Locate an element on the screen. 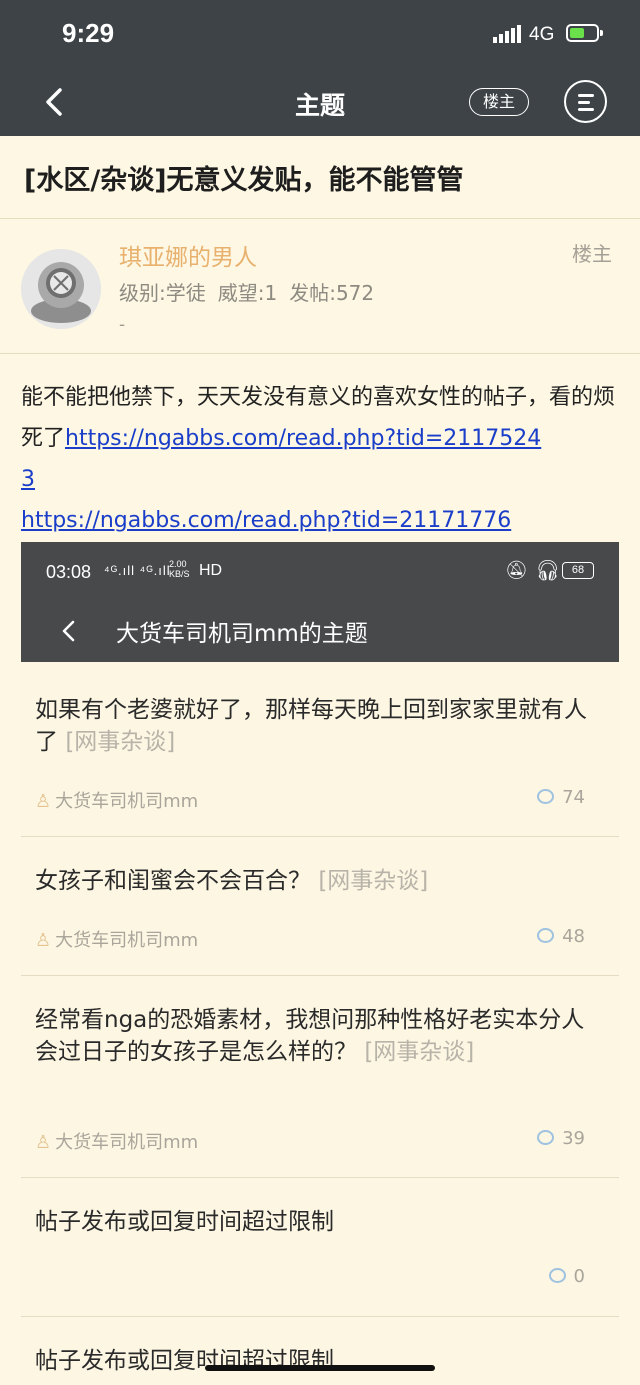 This screenshot has height=1385, width=640. post-link-1: https://ngabbs.com/read.php?tid=2117524 3 is located at coordinates (281, 459).